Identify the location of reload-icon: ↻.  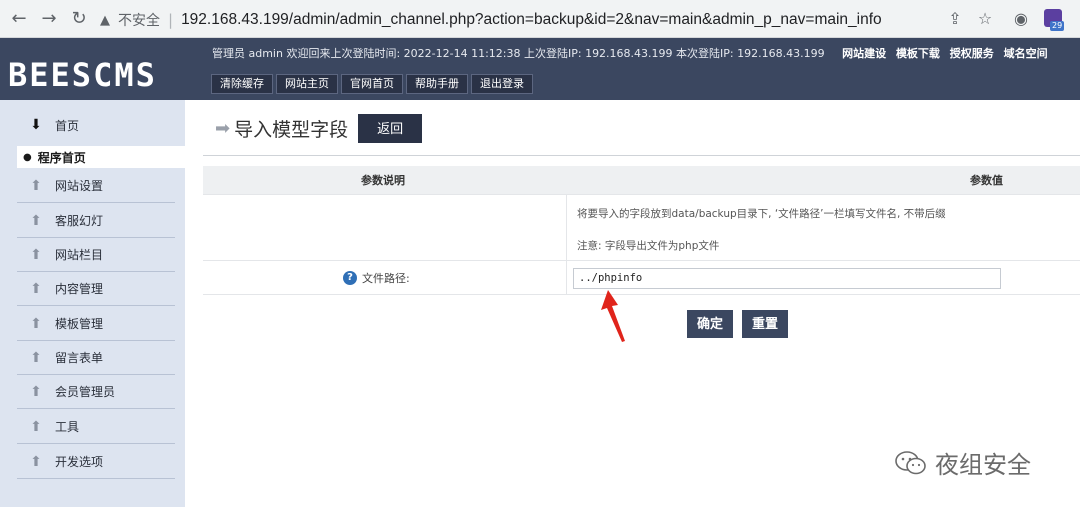
(79, 19).